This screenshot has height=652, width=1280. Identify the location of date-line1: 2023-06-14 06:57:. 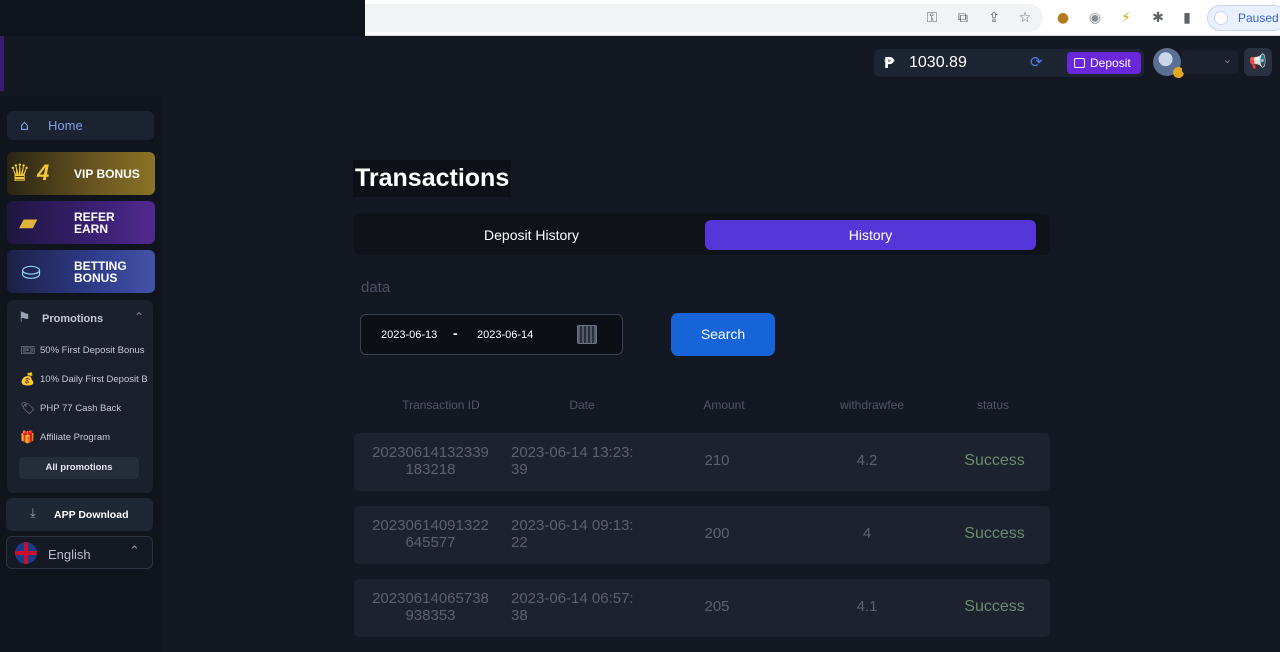
(572, 598).